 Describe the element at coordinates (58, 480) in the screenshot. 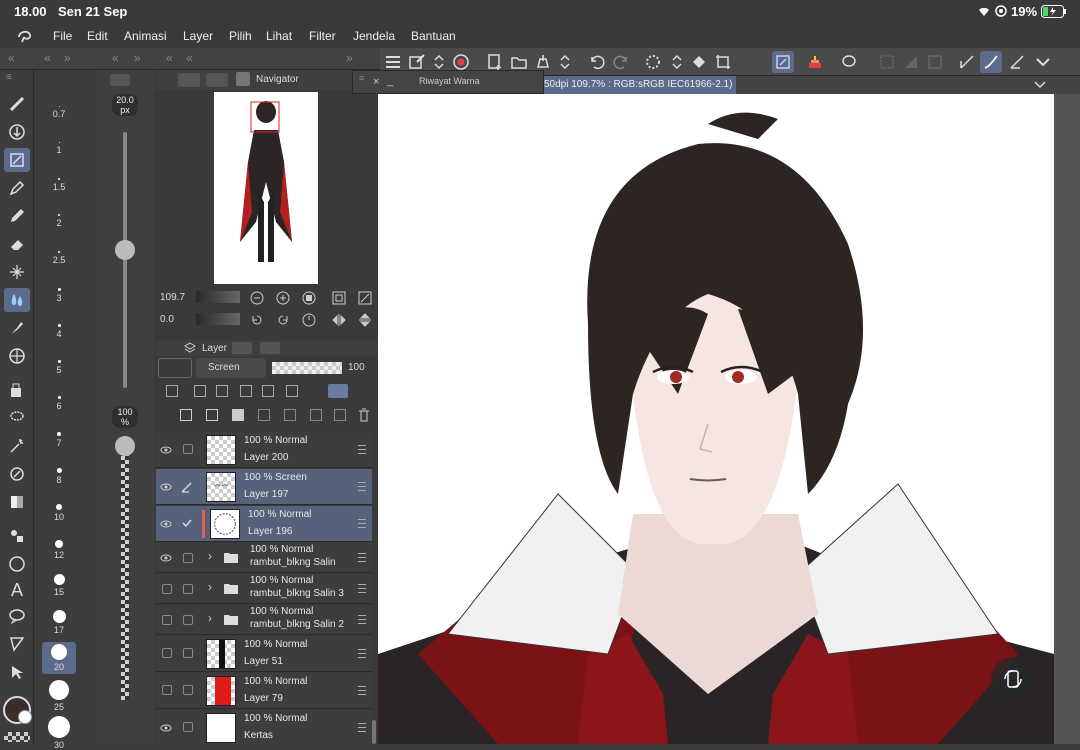

I see `size-8: 8` at that location.